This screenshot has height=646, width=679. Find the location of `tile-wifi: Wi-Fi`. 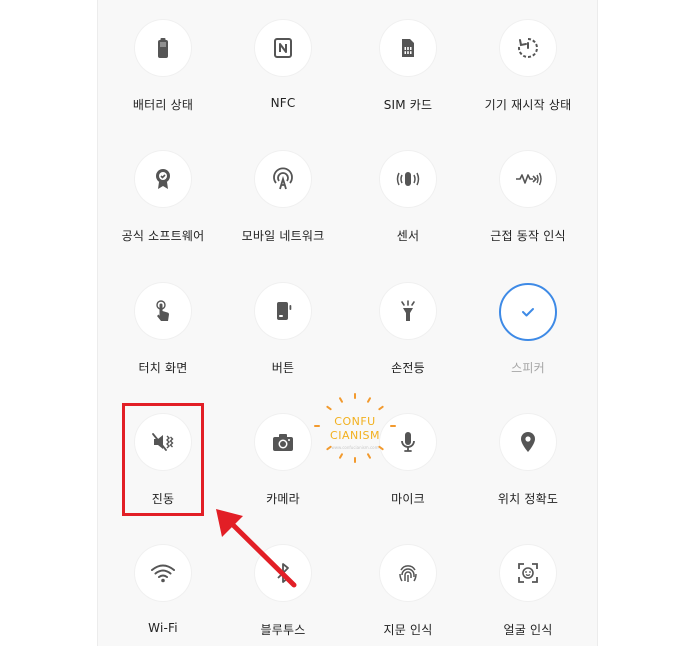

tile-wifi: Wi-Fi is located at coordinates (163, 590).